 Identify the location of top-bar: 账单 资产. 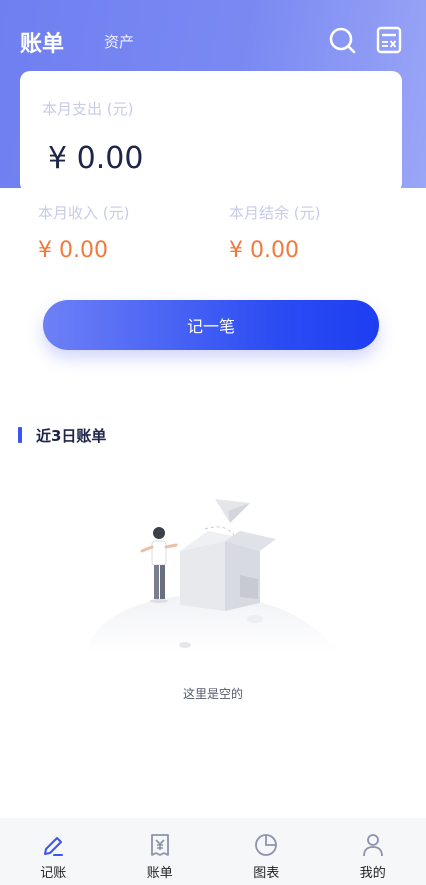
(213, 40).